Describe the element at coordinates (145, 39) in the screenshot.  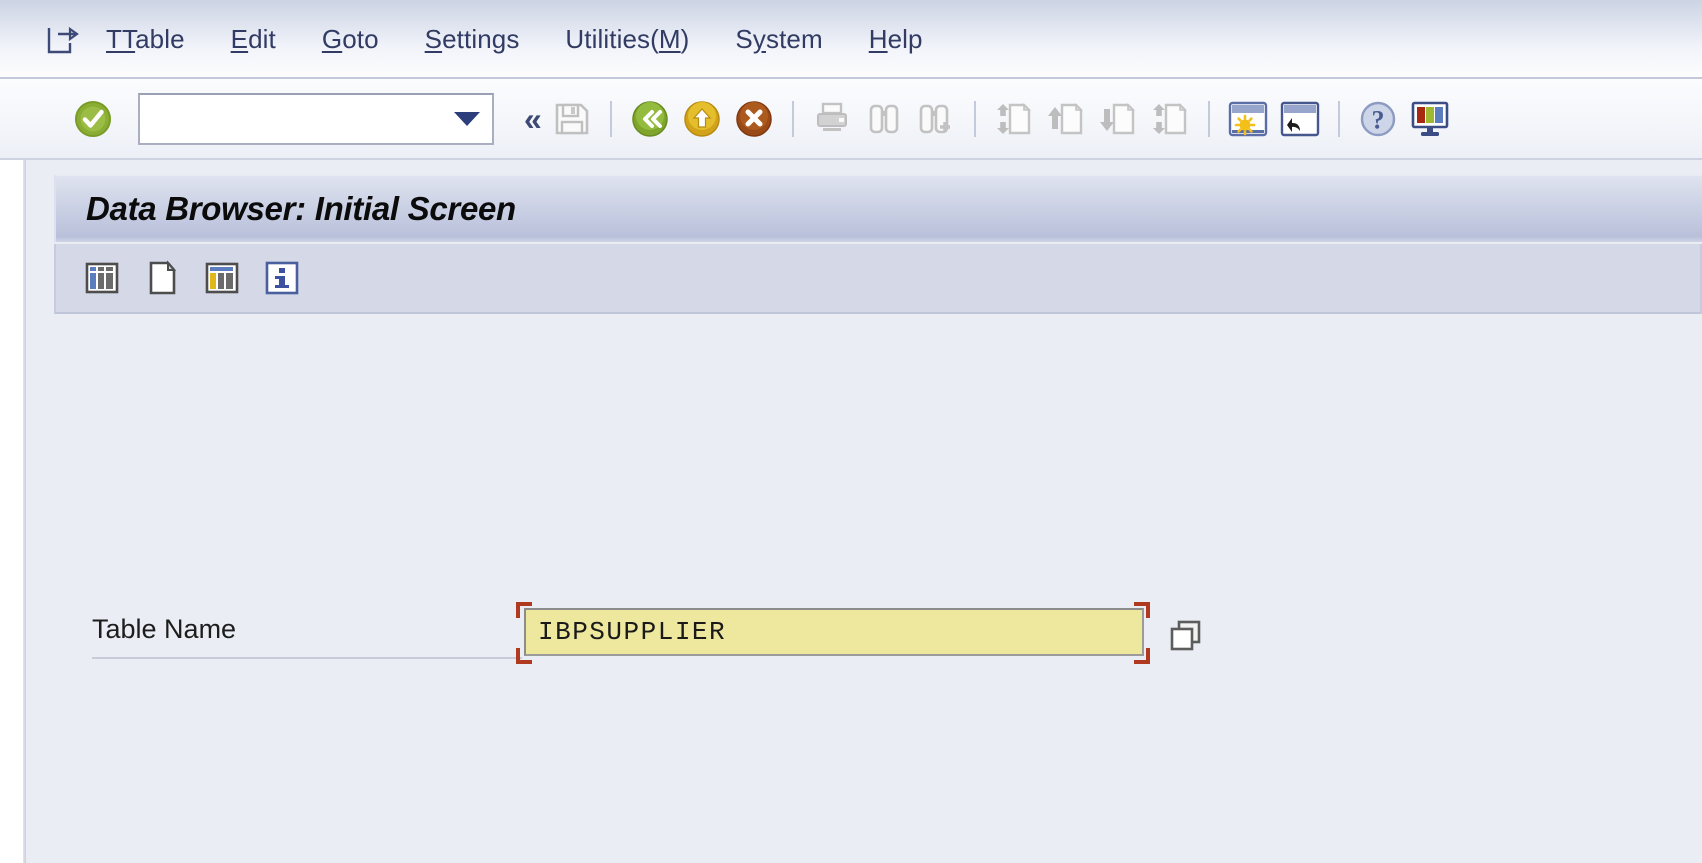
I see `menu-item-table: TTableTable` at that location.